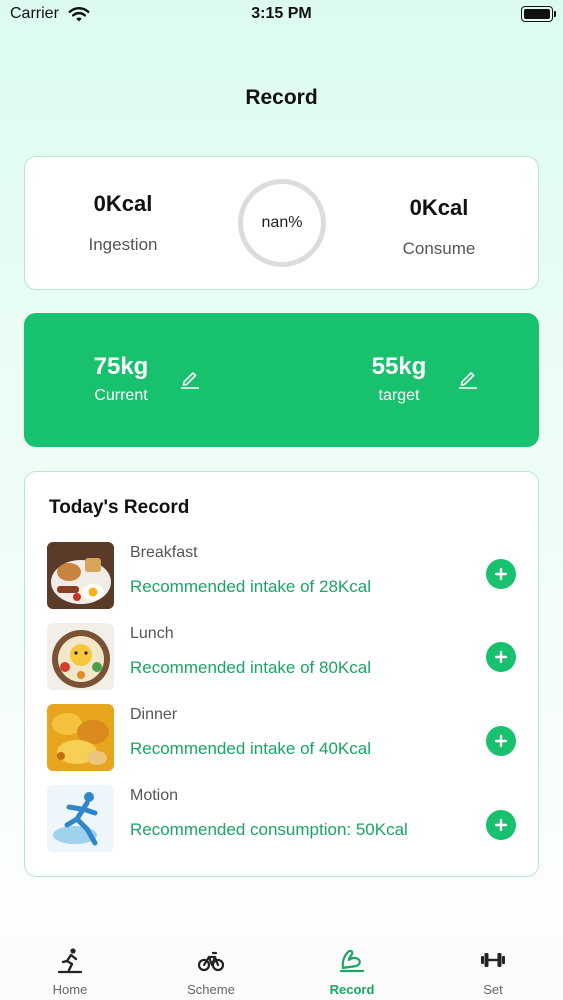  I want to click on record-item-name: Lunch, so click(152, 633).